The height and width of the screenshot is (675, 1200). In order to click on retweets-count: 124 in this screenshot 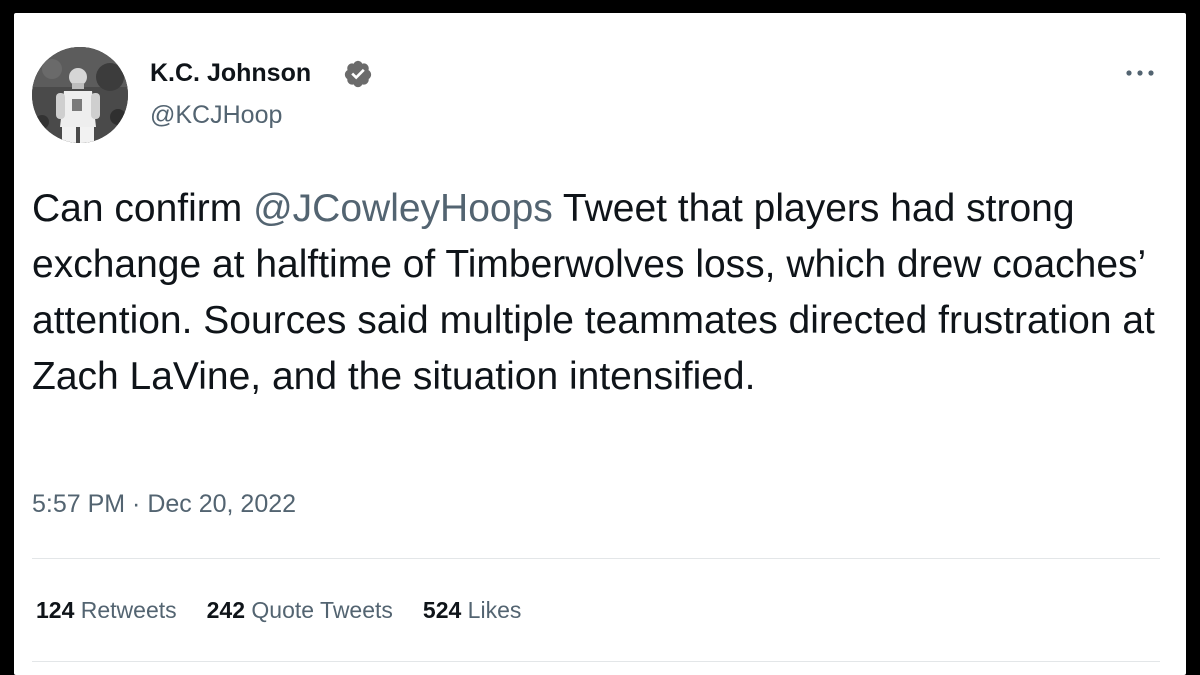, I will do `click(55, 610)`.